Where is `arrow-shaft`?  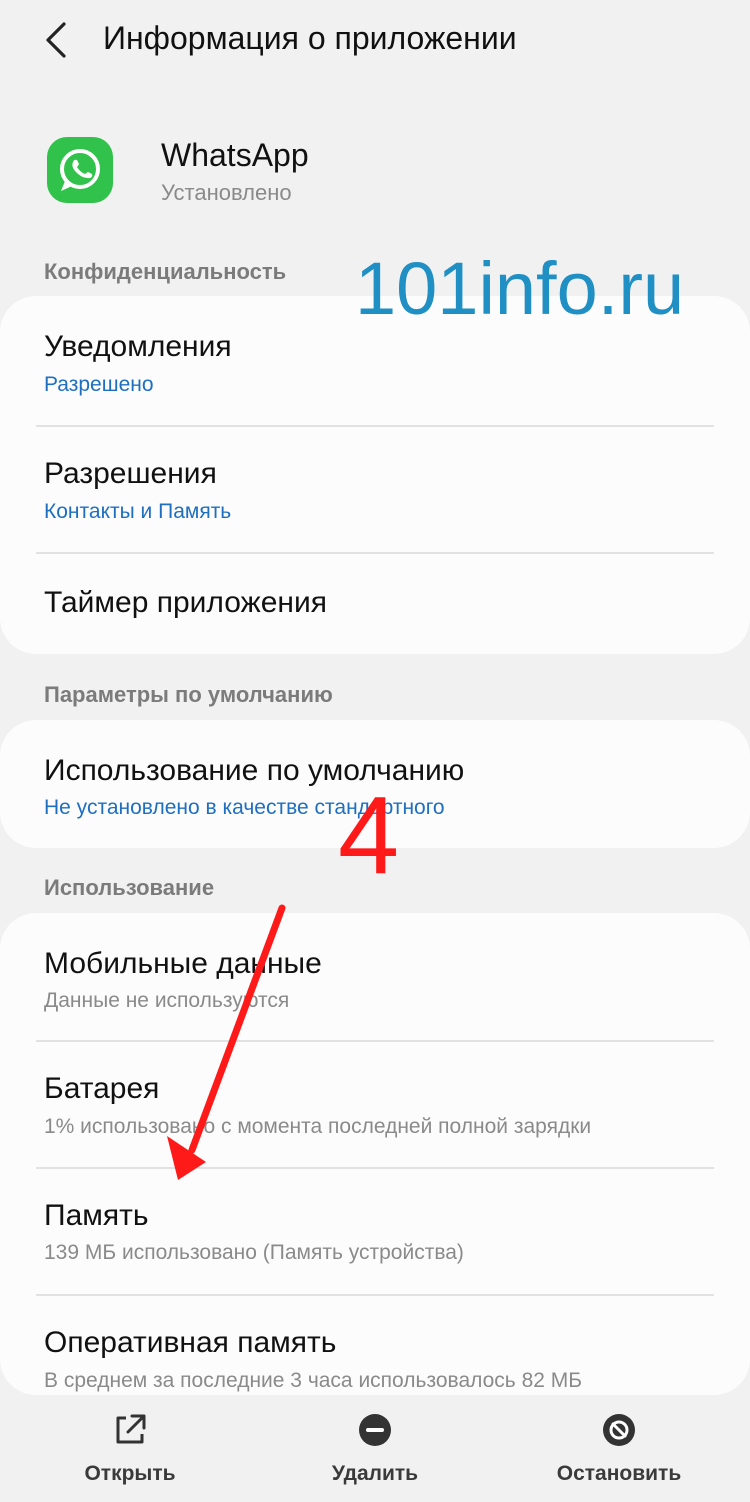 arrow-shaft is located at coordinates (237, 1029).